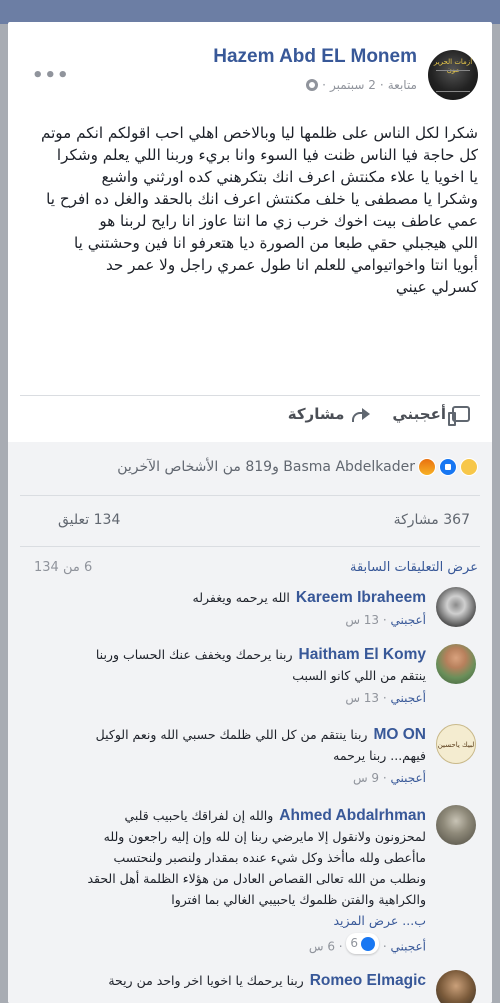  Describe the element at coordinates (389, 778) in the screenshot. I see `comment-meta: أعجبني · 9 س` at that location.